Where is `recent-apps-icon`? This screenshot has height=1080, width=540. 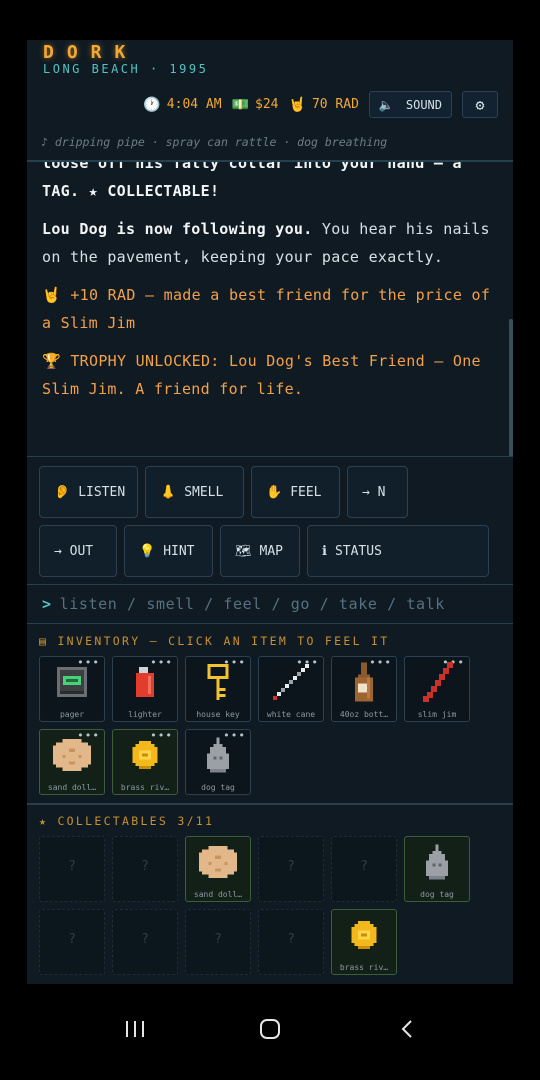 recent-apps-icon is located at coordinates (135, 1029).